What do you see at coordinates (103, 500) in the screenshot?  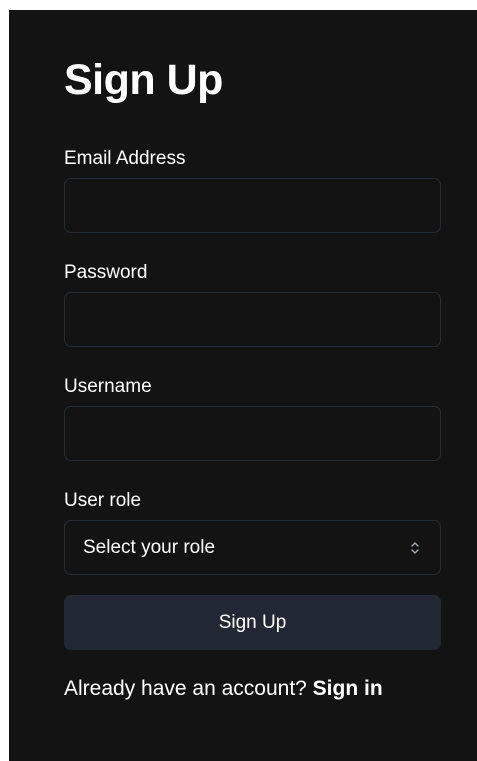 I see `user-role-label: User role` at bounding box center [103, 500].